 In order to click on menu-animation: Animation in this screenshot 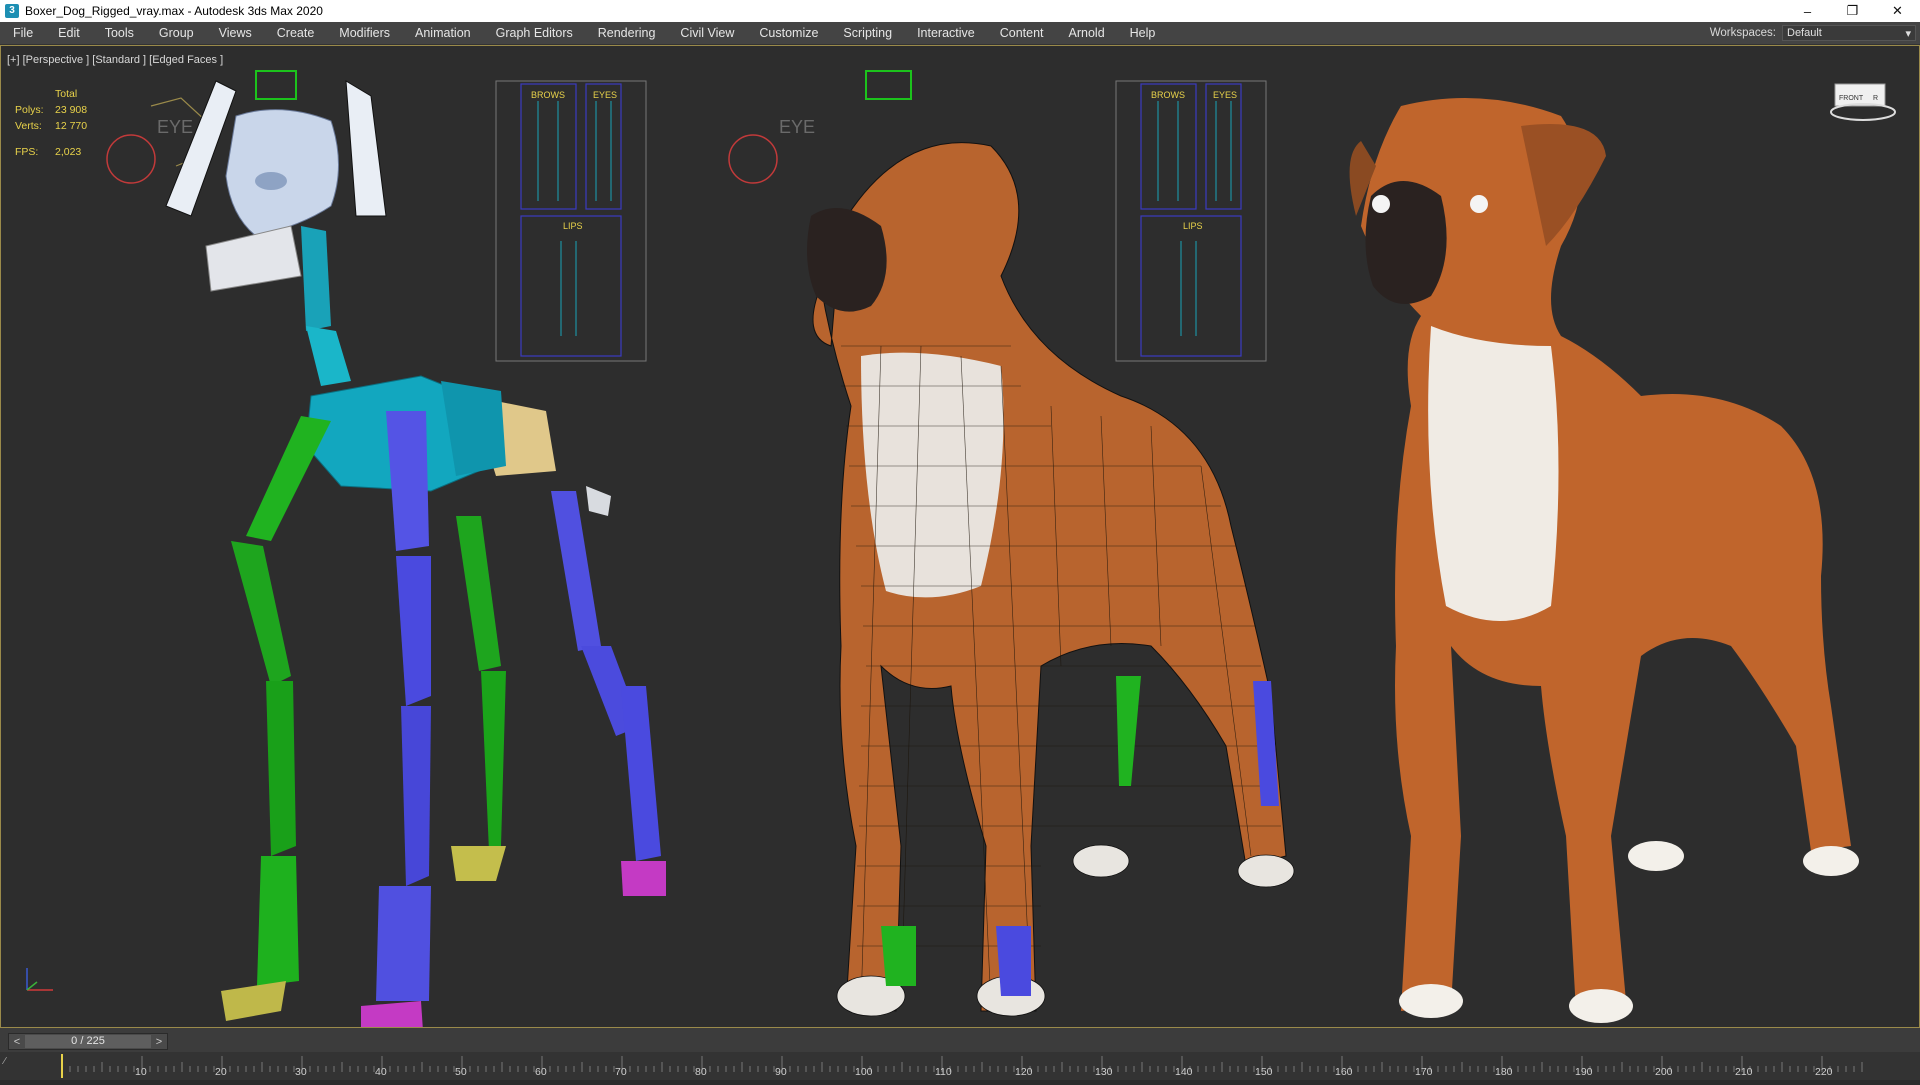, I will do `click(442, 33)`.